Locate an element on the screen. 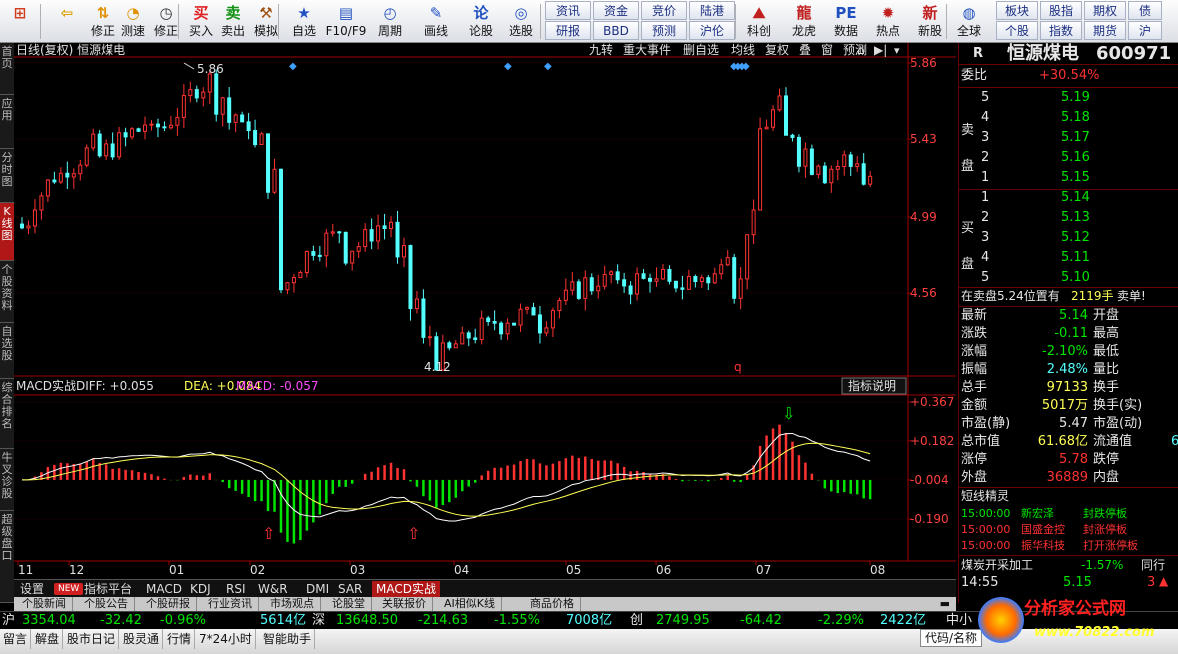  toolbar-button-home: ⊞ is located at coordinates (20, 21).